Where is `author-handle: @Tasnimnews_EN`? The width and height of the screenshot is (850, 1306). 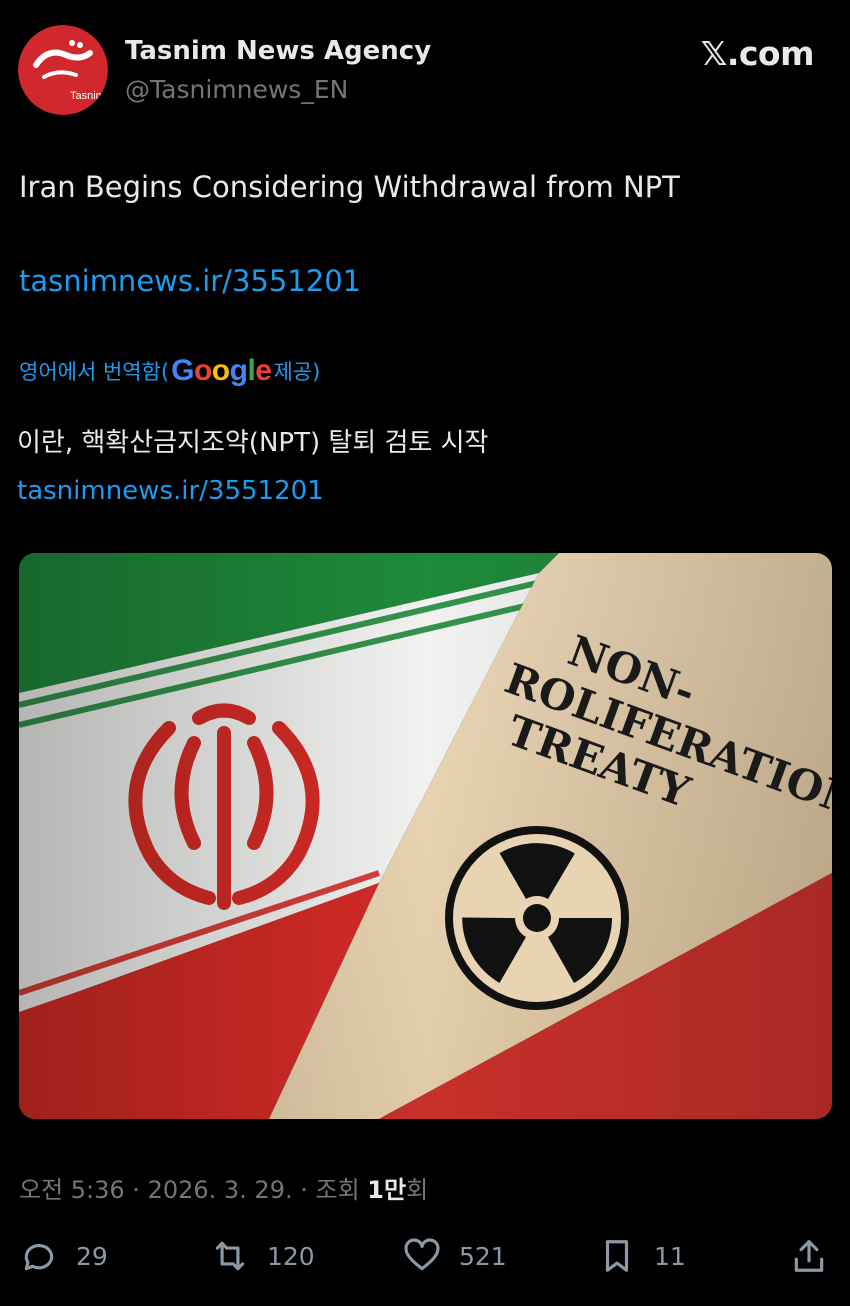
author-handle: @Tasnimnews_EN is located at coordinates (236, 89).